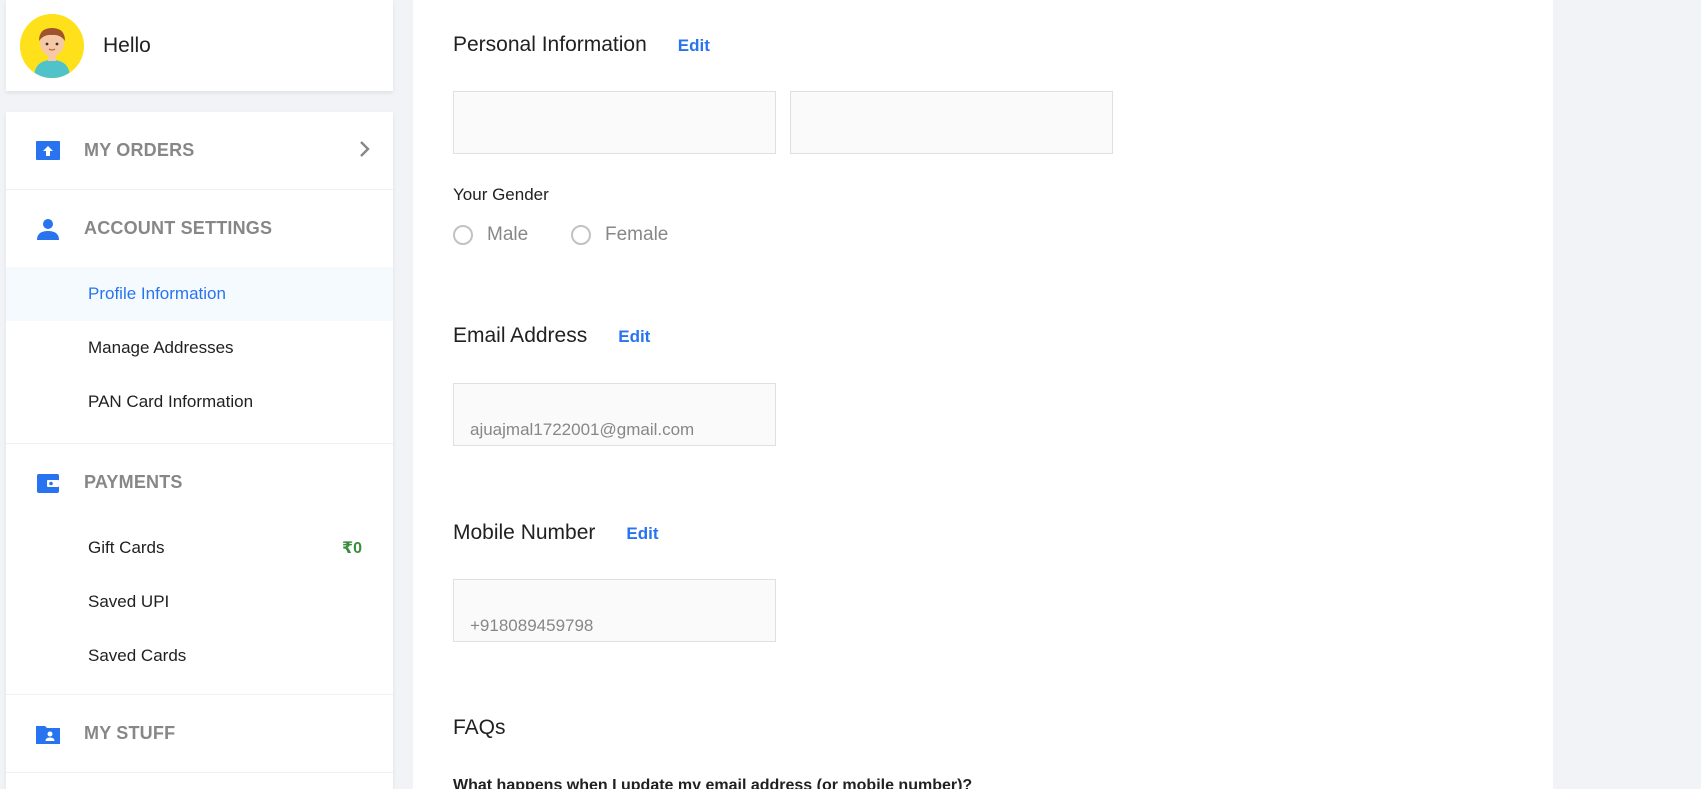  I want to click on gift-card-balance: ₹0, so click(351, 548).